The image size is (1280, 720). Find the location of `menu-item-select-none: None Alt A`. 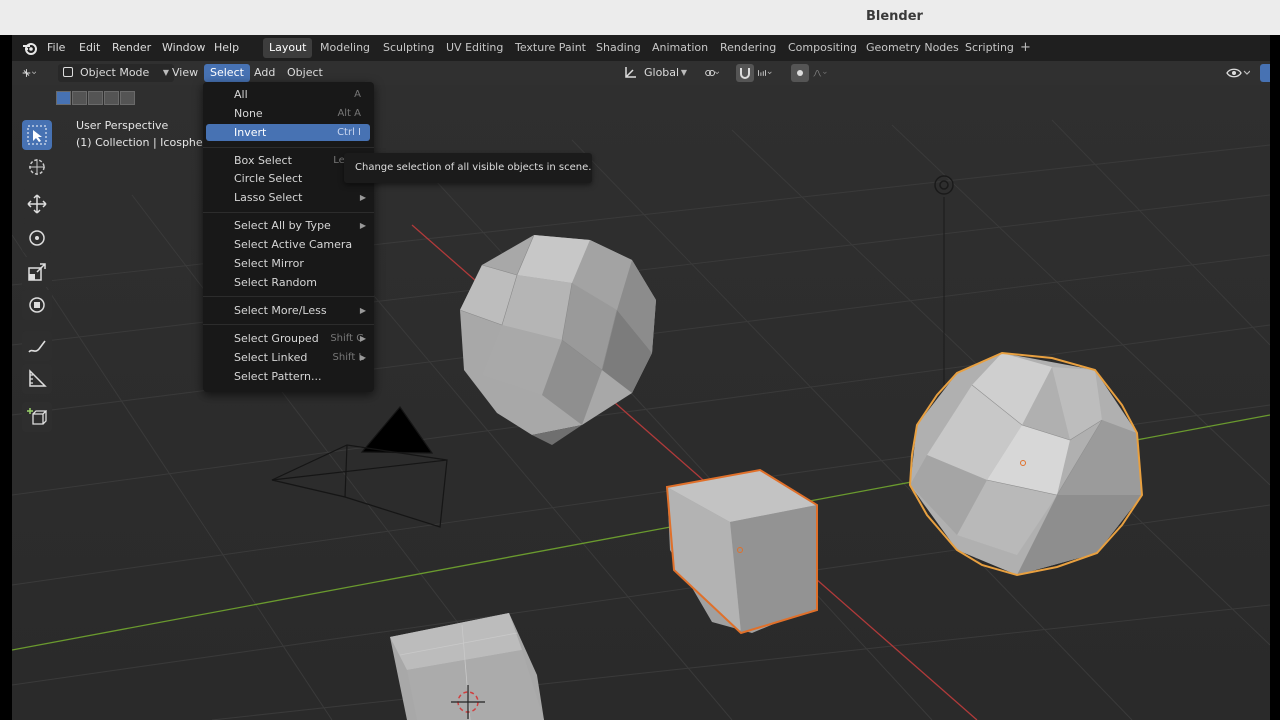

menu-item-select-none: None Alt A is located at coordinates (288, 113).